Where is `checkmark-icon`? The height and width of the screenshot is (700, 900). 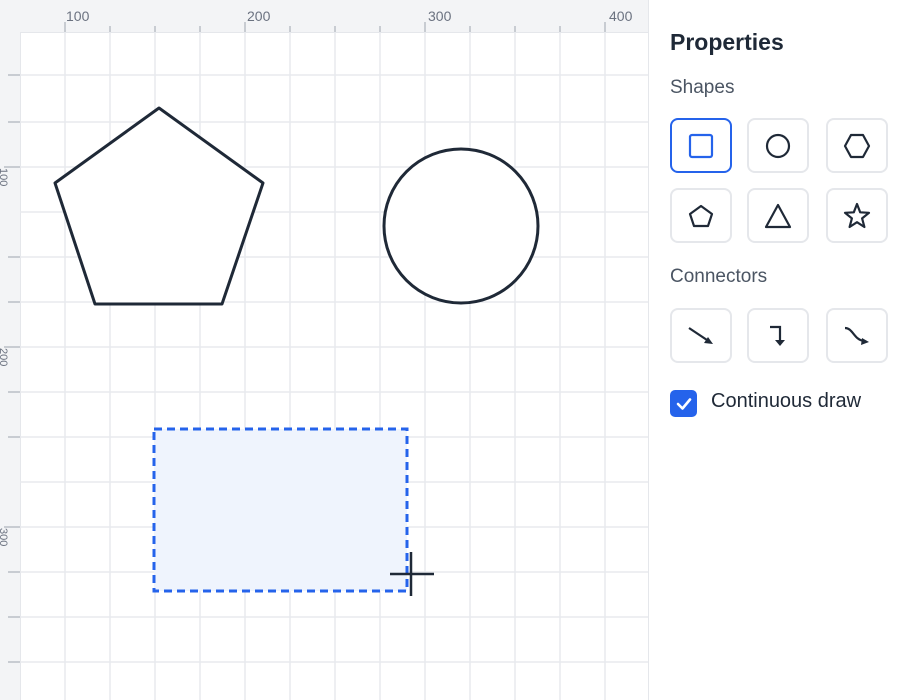 checkmark-icon is located at coordinates (683, 403).